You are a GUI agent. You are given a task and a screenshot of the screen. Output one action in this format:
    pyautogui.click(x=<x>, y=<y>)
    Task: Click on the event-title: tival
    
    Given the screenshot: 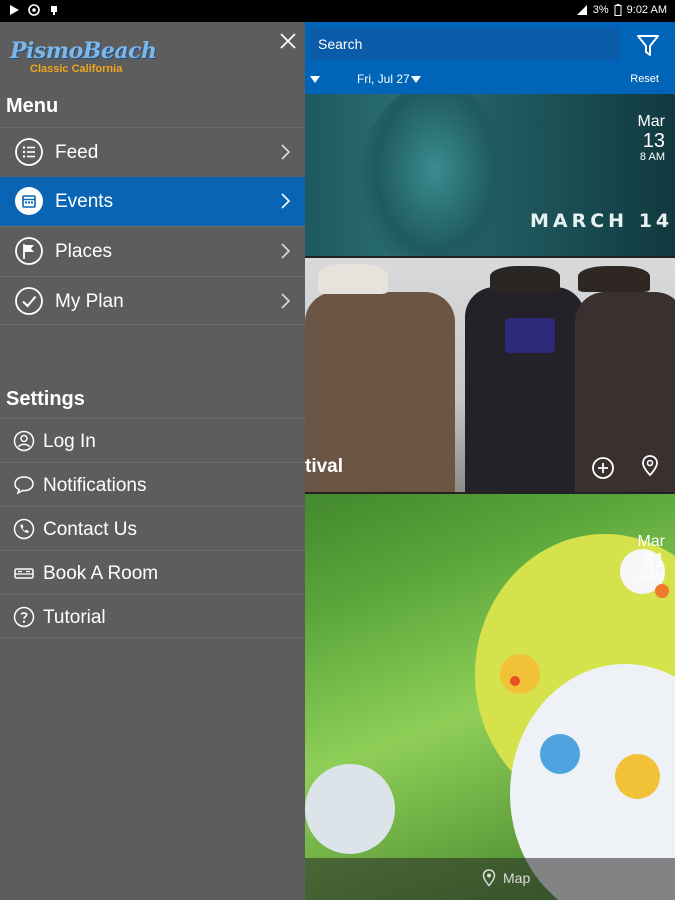 What is the action you would take?
    pyautogui.click(x=324, y=466)
    